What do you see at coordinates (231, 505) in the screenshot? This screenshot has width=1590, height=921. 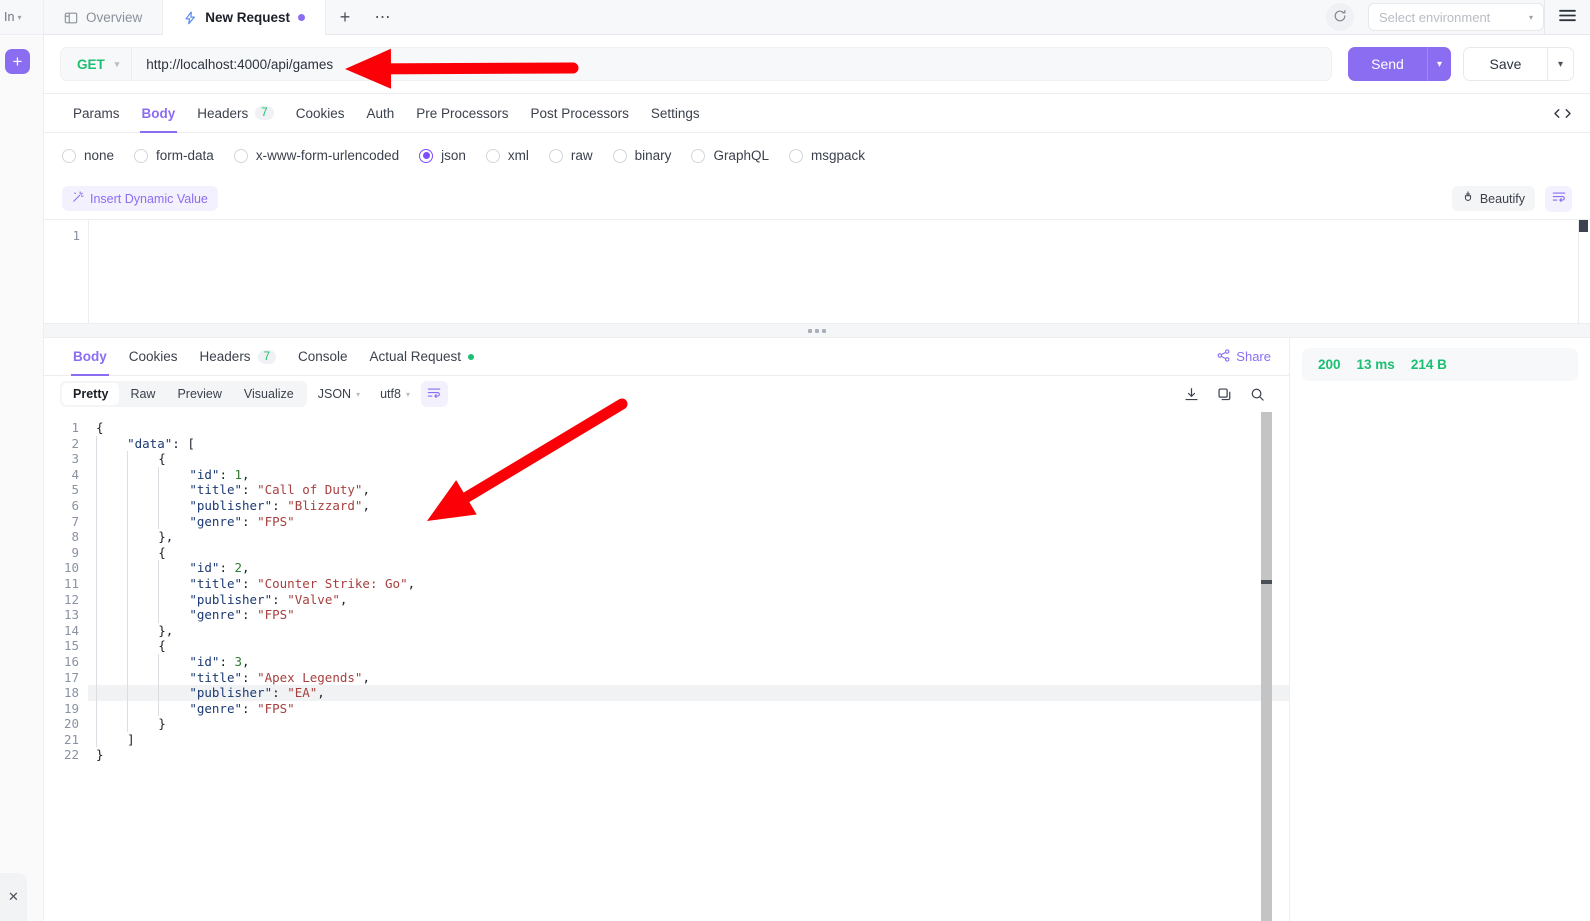 I see `token: "publisher"` at bounding box center [231, 505].